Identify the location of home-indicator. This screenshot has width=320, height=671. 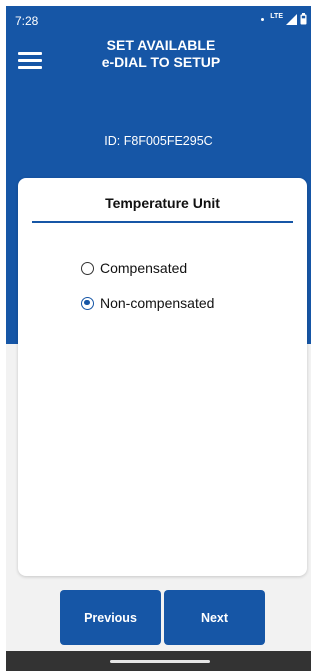
(160, 661).